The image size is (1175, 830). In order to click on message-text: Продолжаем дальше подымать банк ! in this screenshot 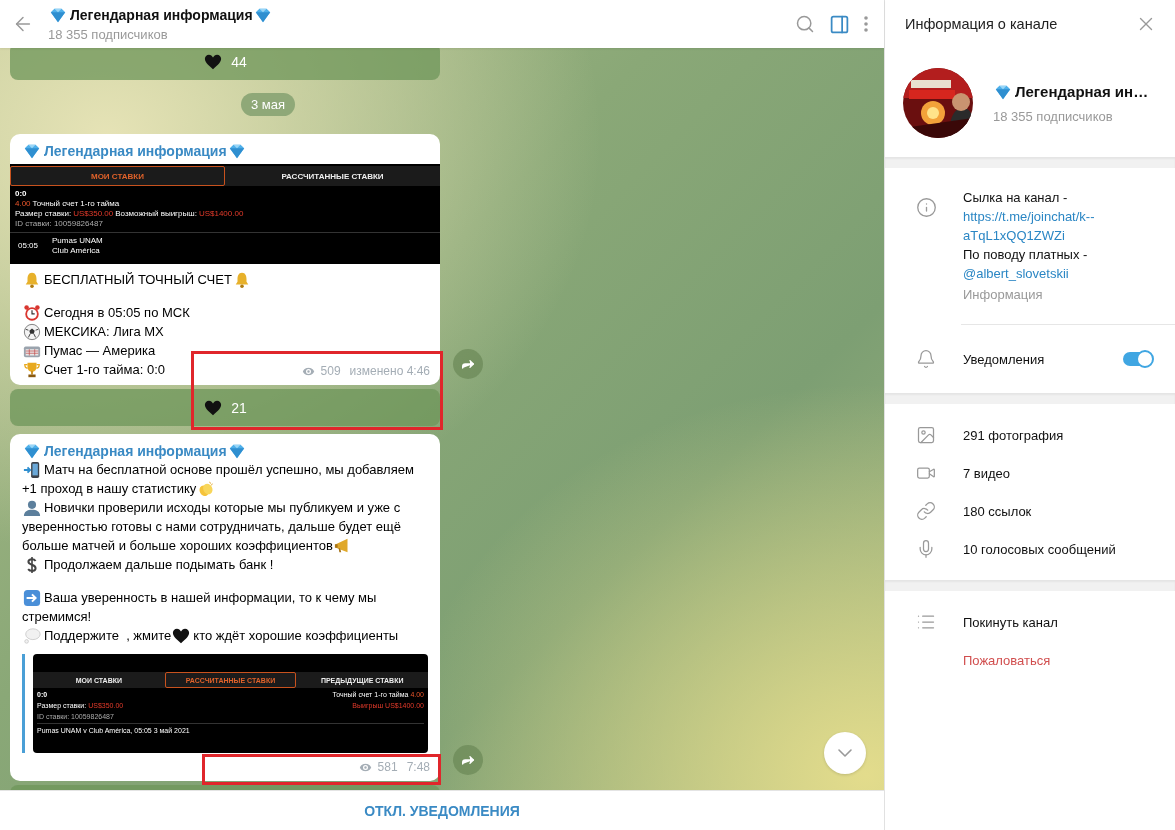, I will do `click(159, 565)`.